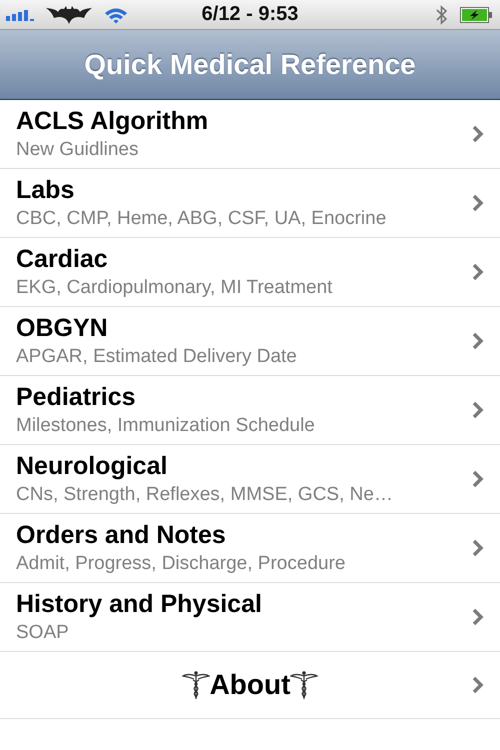 The width and height of the screenshot is (500, 750). What do you see at coordinates (121, 535) in the screenshot?
I see `row-title: Orders and Notes` at bounding box center [121, 535].